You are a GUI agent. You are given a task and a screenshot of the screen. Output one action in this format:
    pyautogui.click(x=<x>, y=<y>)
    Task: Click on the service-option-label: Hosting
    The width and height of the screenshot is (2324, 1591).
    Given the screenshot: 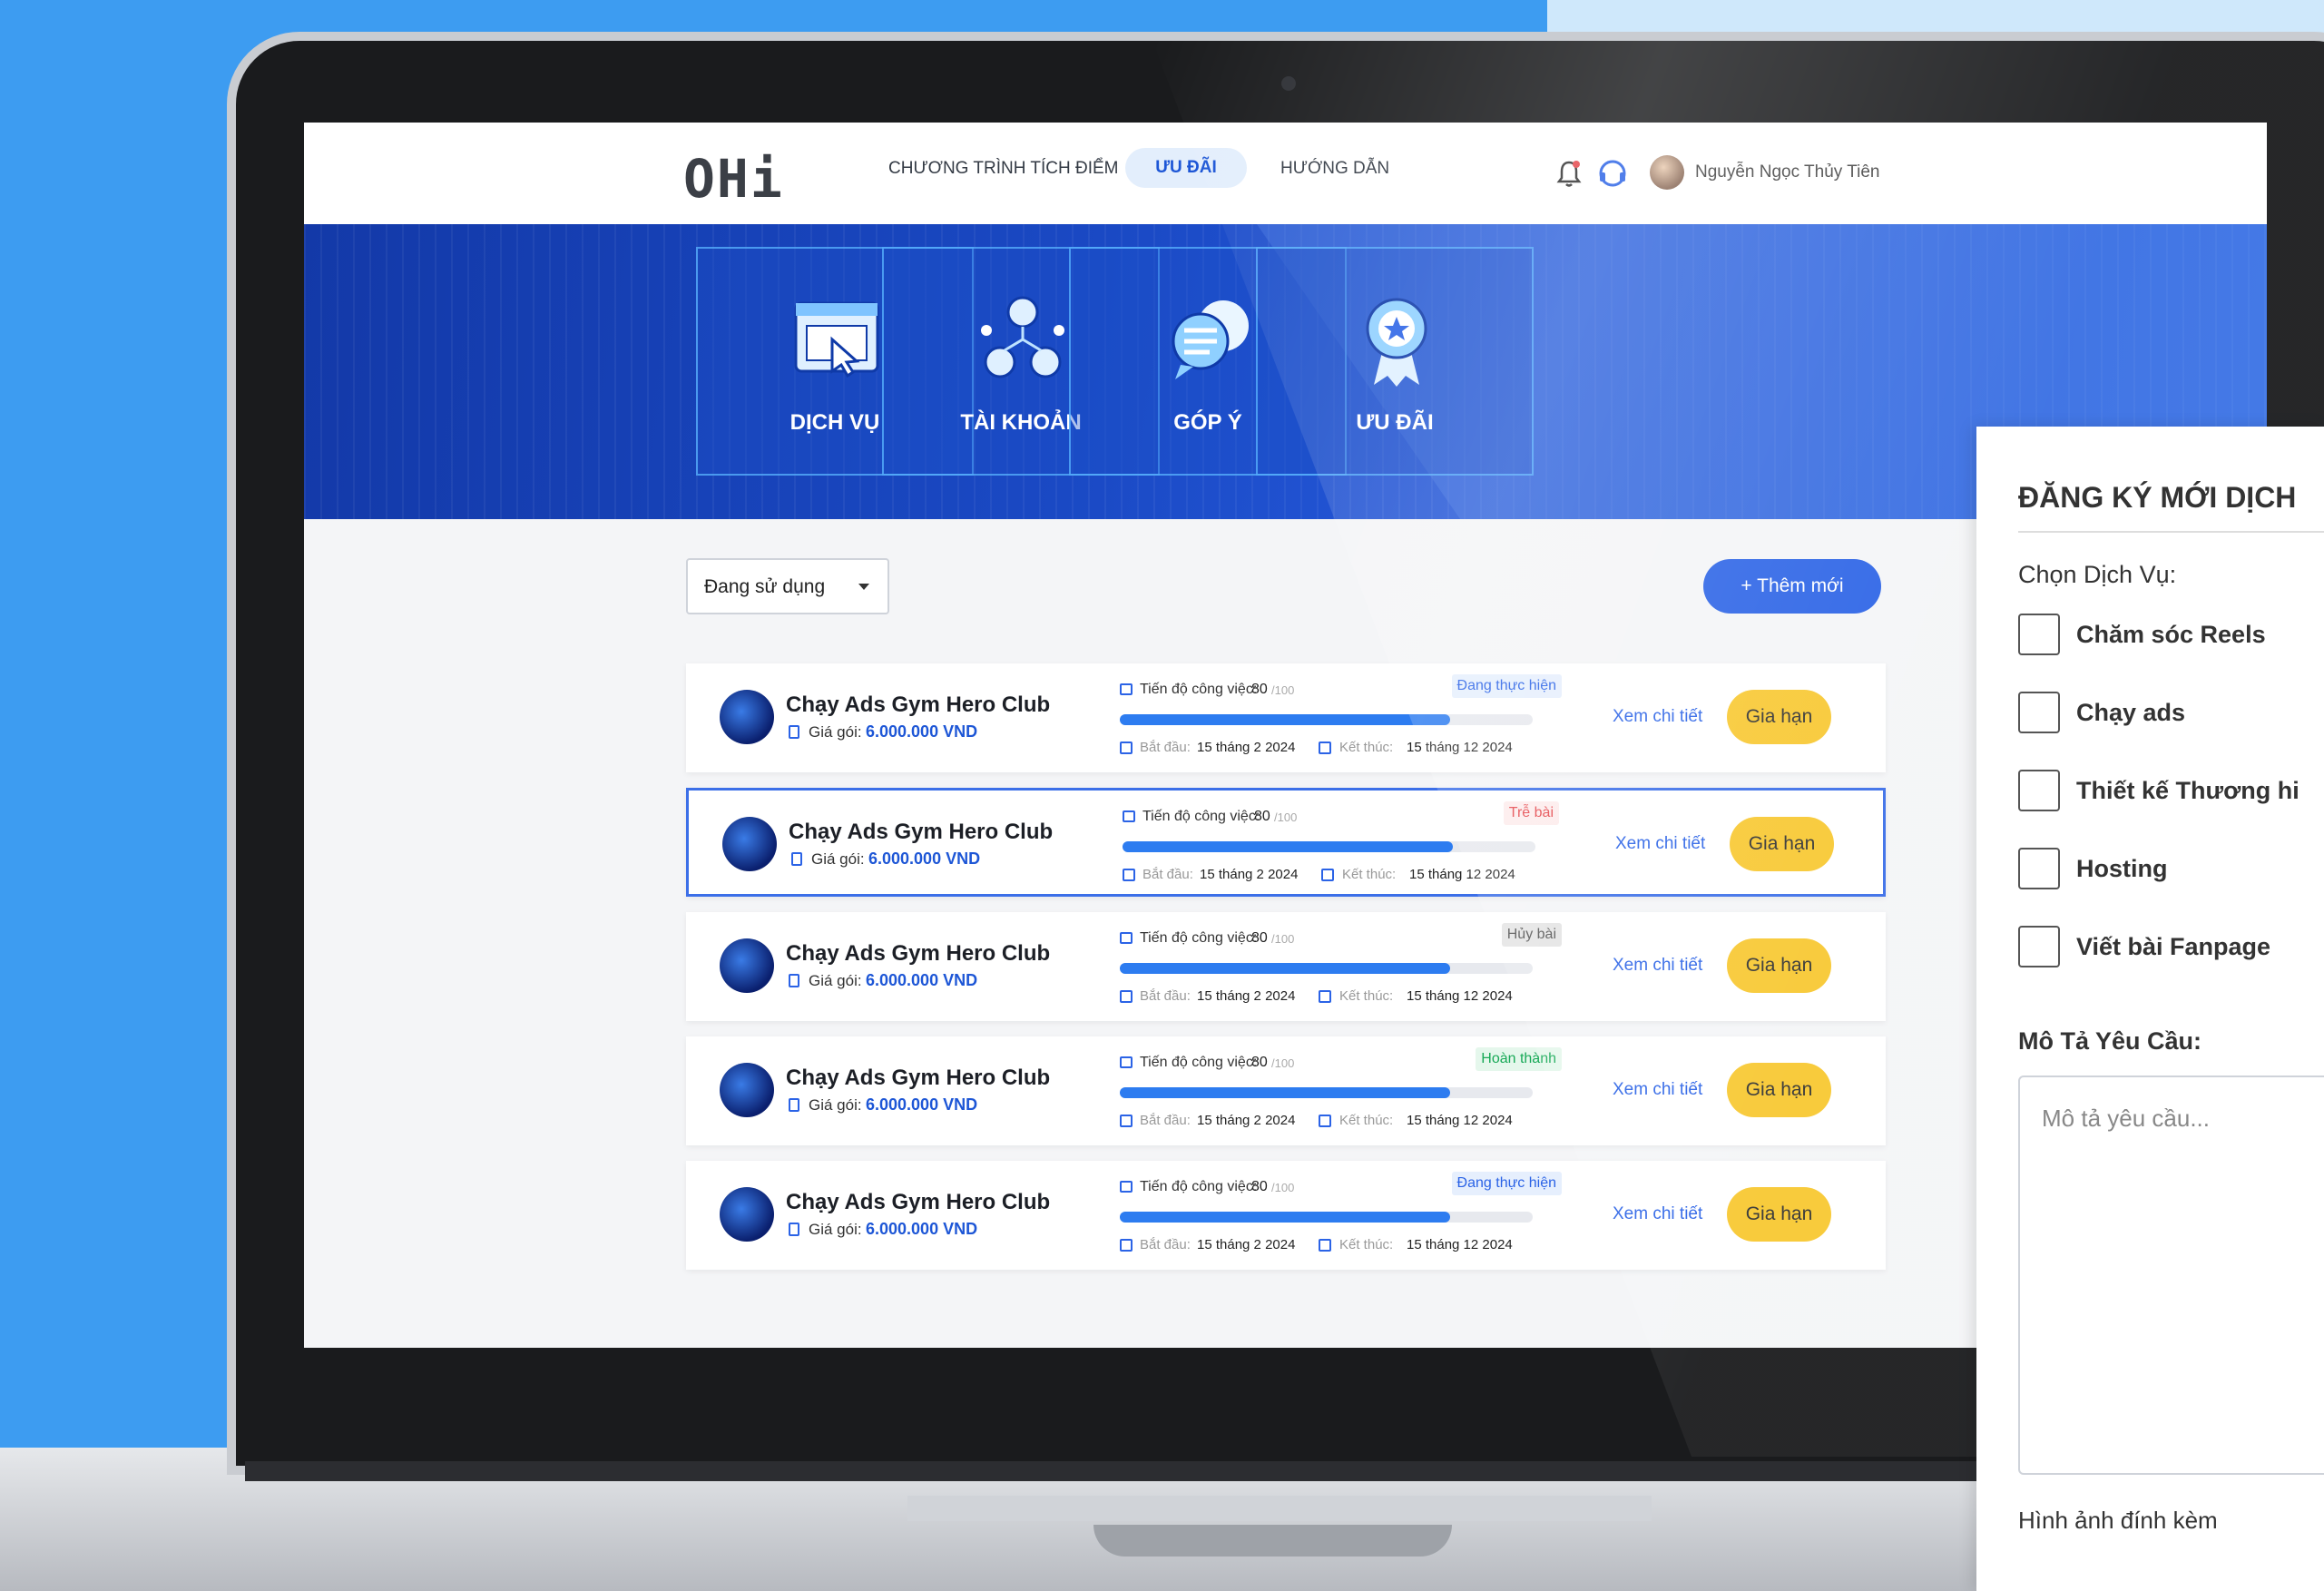 What is the action you would take?
    pyautogui.click(x=2122, y=869)
    